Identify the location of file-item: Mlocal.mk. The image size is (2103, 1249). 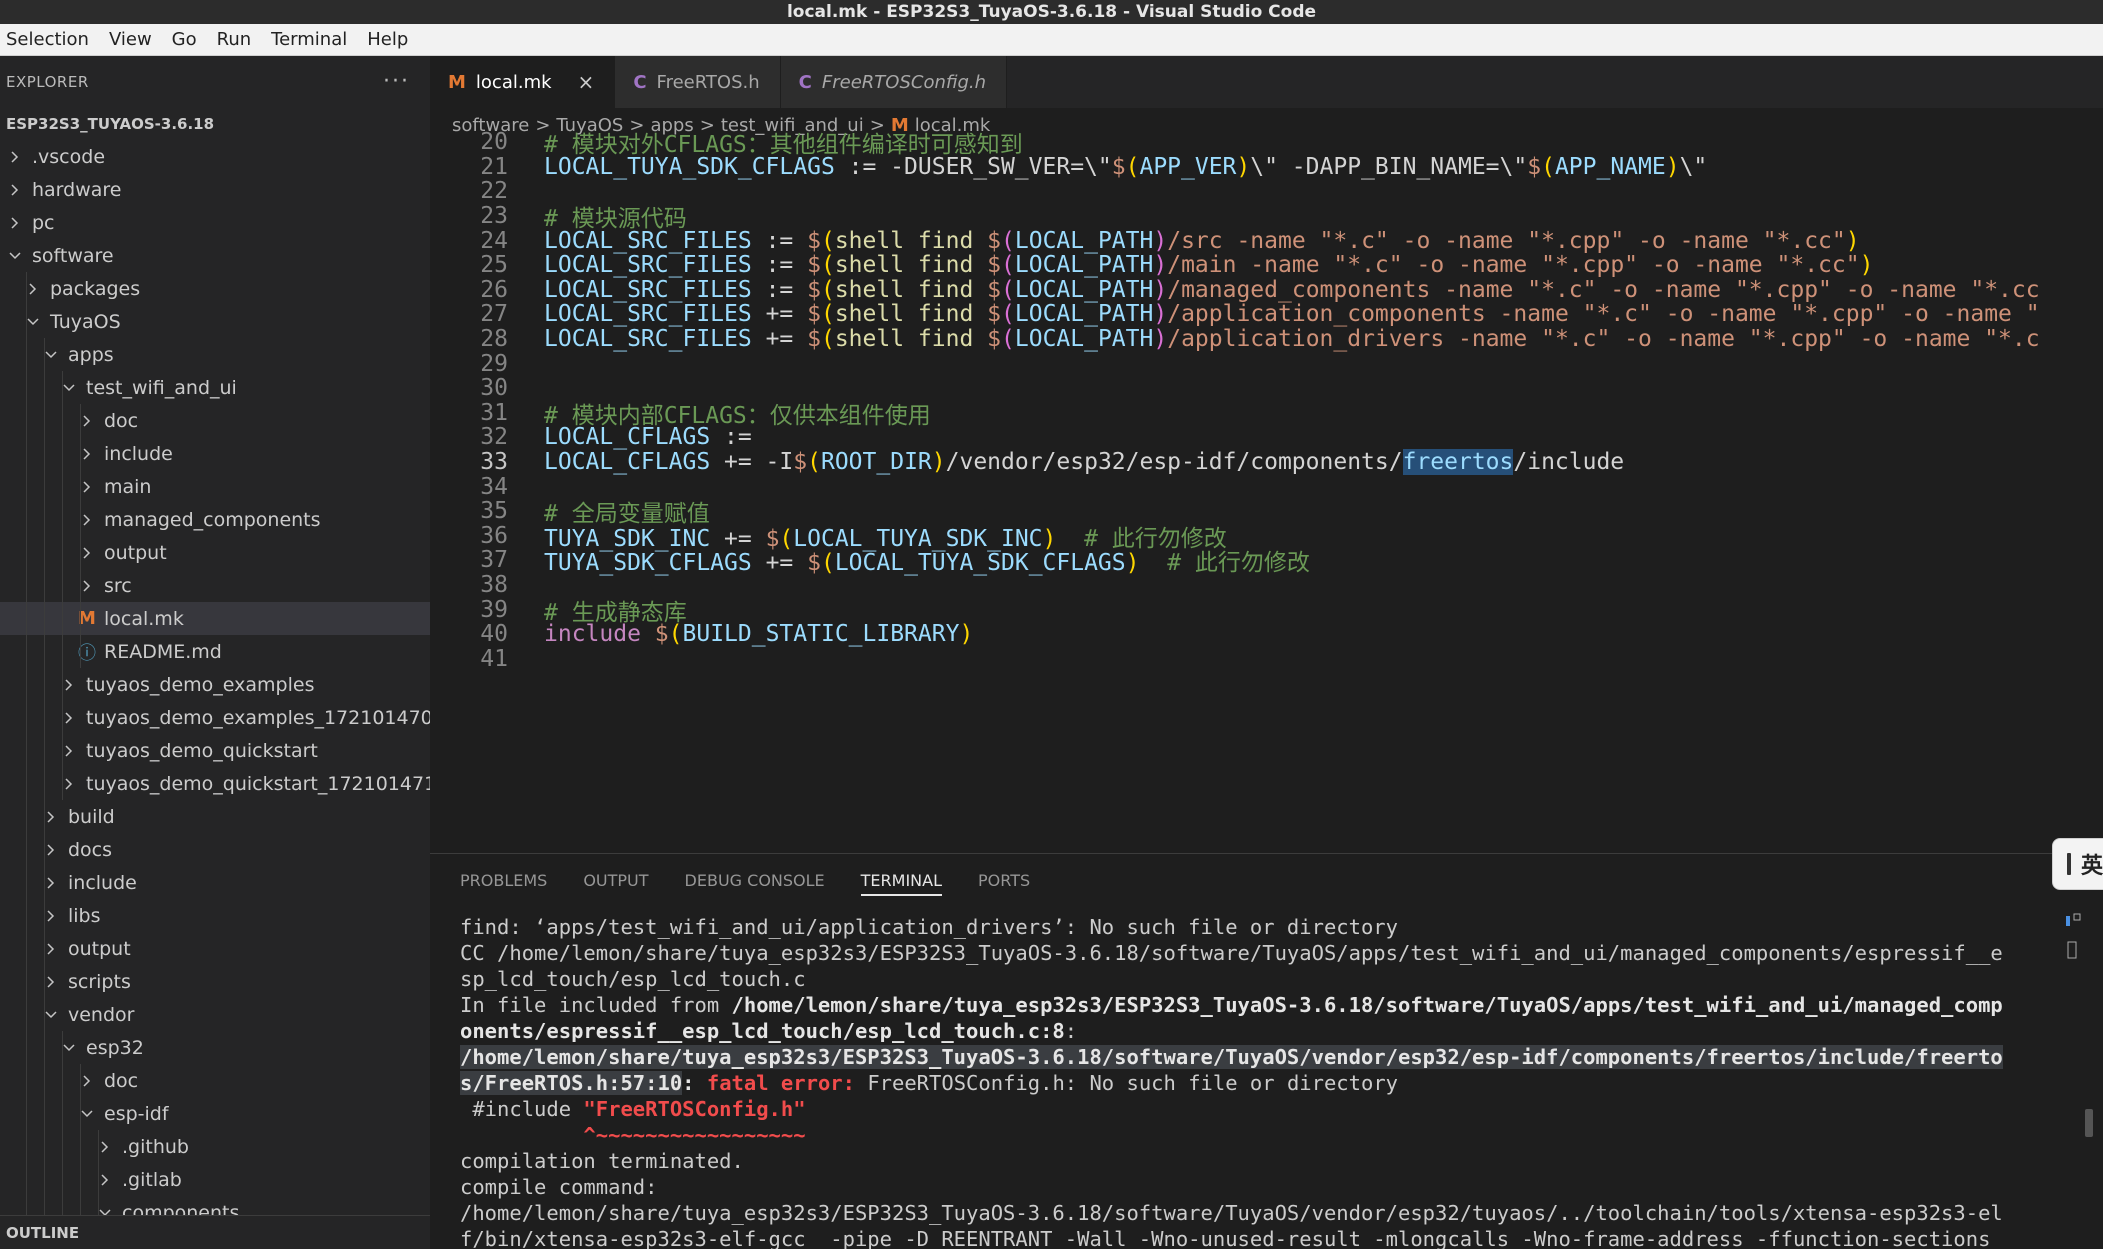
(215, 618).